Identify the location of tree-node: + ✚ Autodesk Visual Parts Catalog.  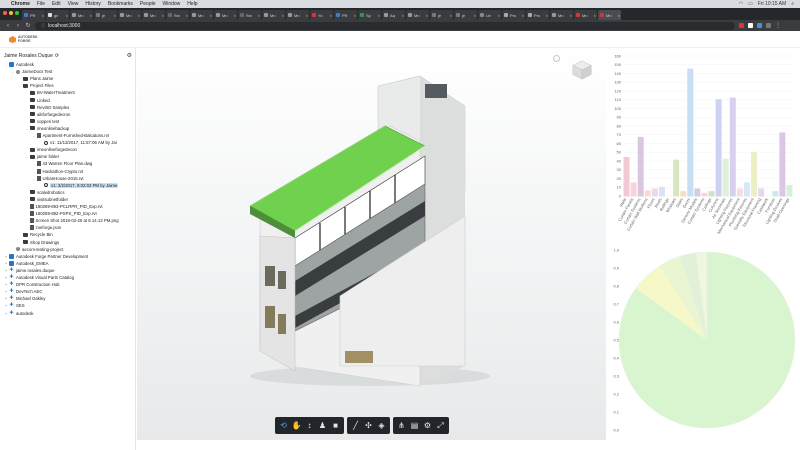
(68, 277).